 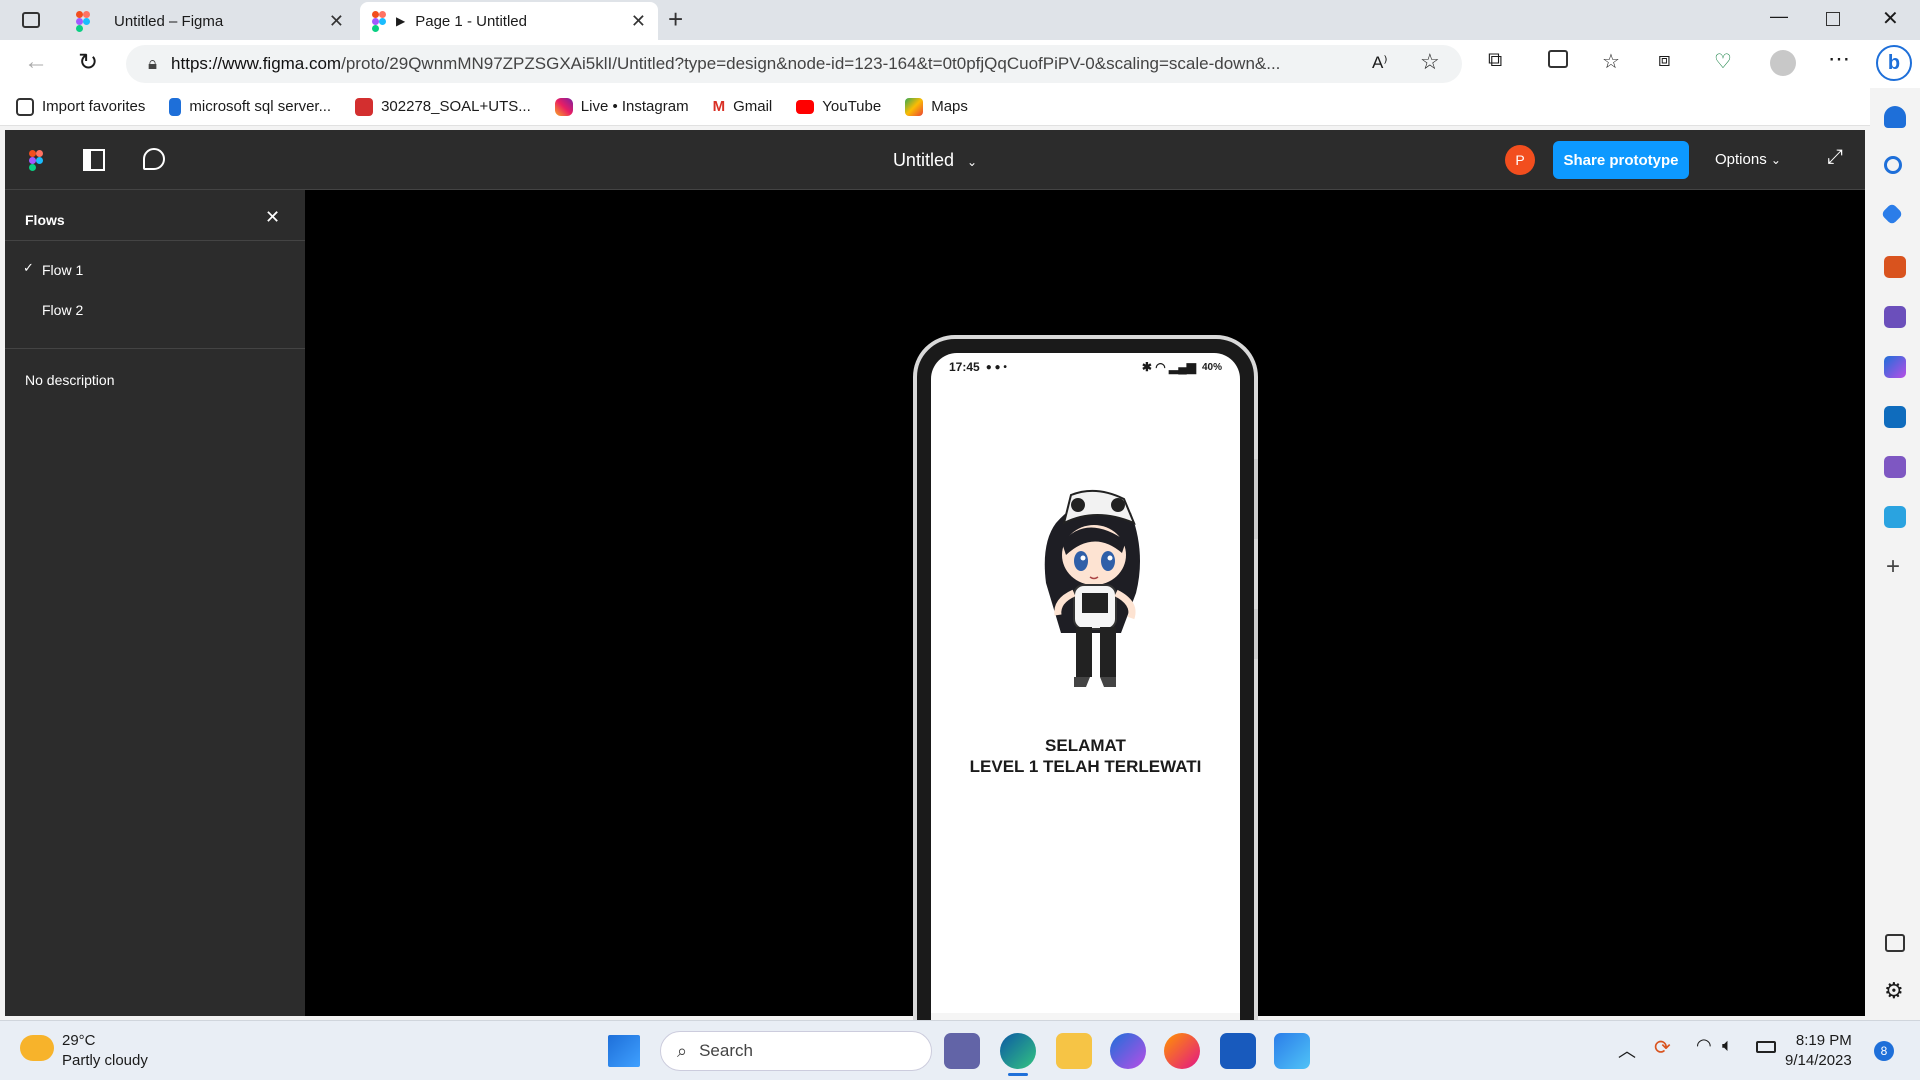 What do you see at coordinates (1895, 943) in the screenshot?
I see `sidebar-toggle-icon` at bounding box center [1895, 943].